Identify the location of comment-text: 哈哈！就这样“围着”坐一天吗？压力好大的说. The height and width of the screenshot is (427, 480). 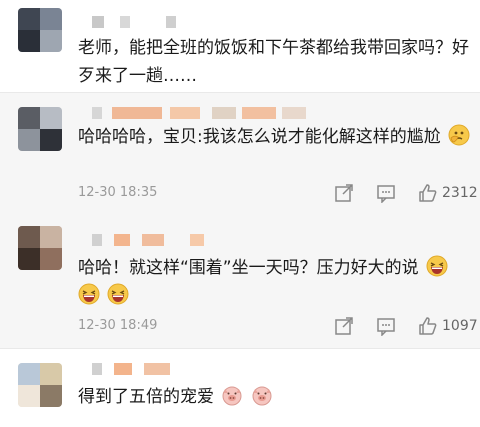
(276, 282).